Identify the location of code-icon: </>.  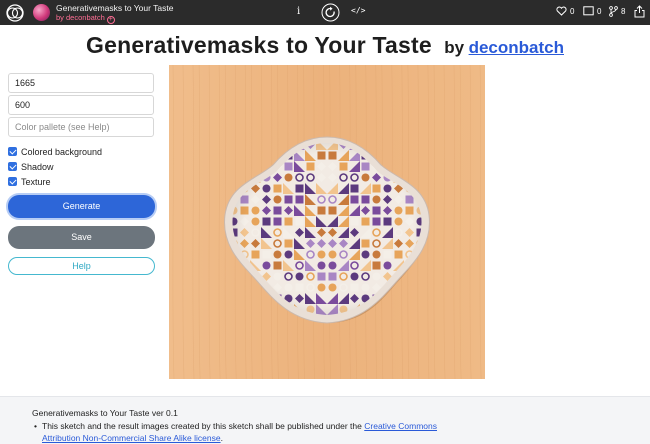
(358, 10).